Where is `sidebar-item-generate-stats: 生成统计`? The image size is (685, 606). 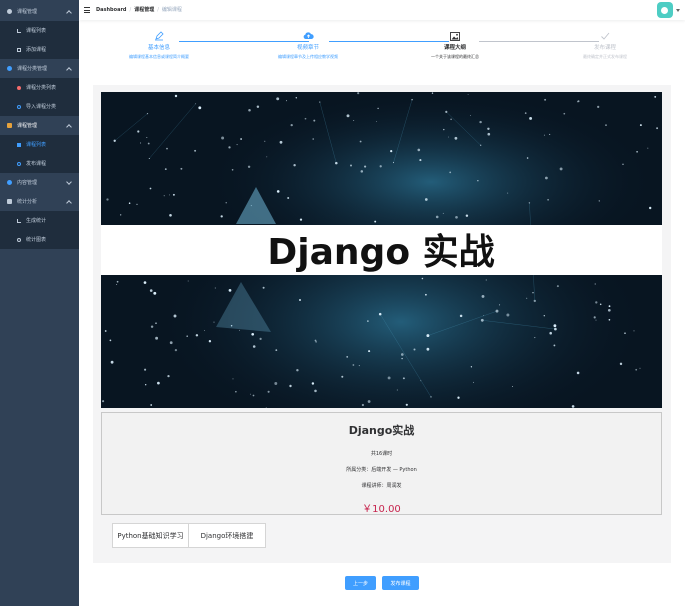
sidebar-item-generate-stats: 生成统计 is located at coordinates (39, 220).